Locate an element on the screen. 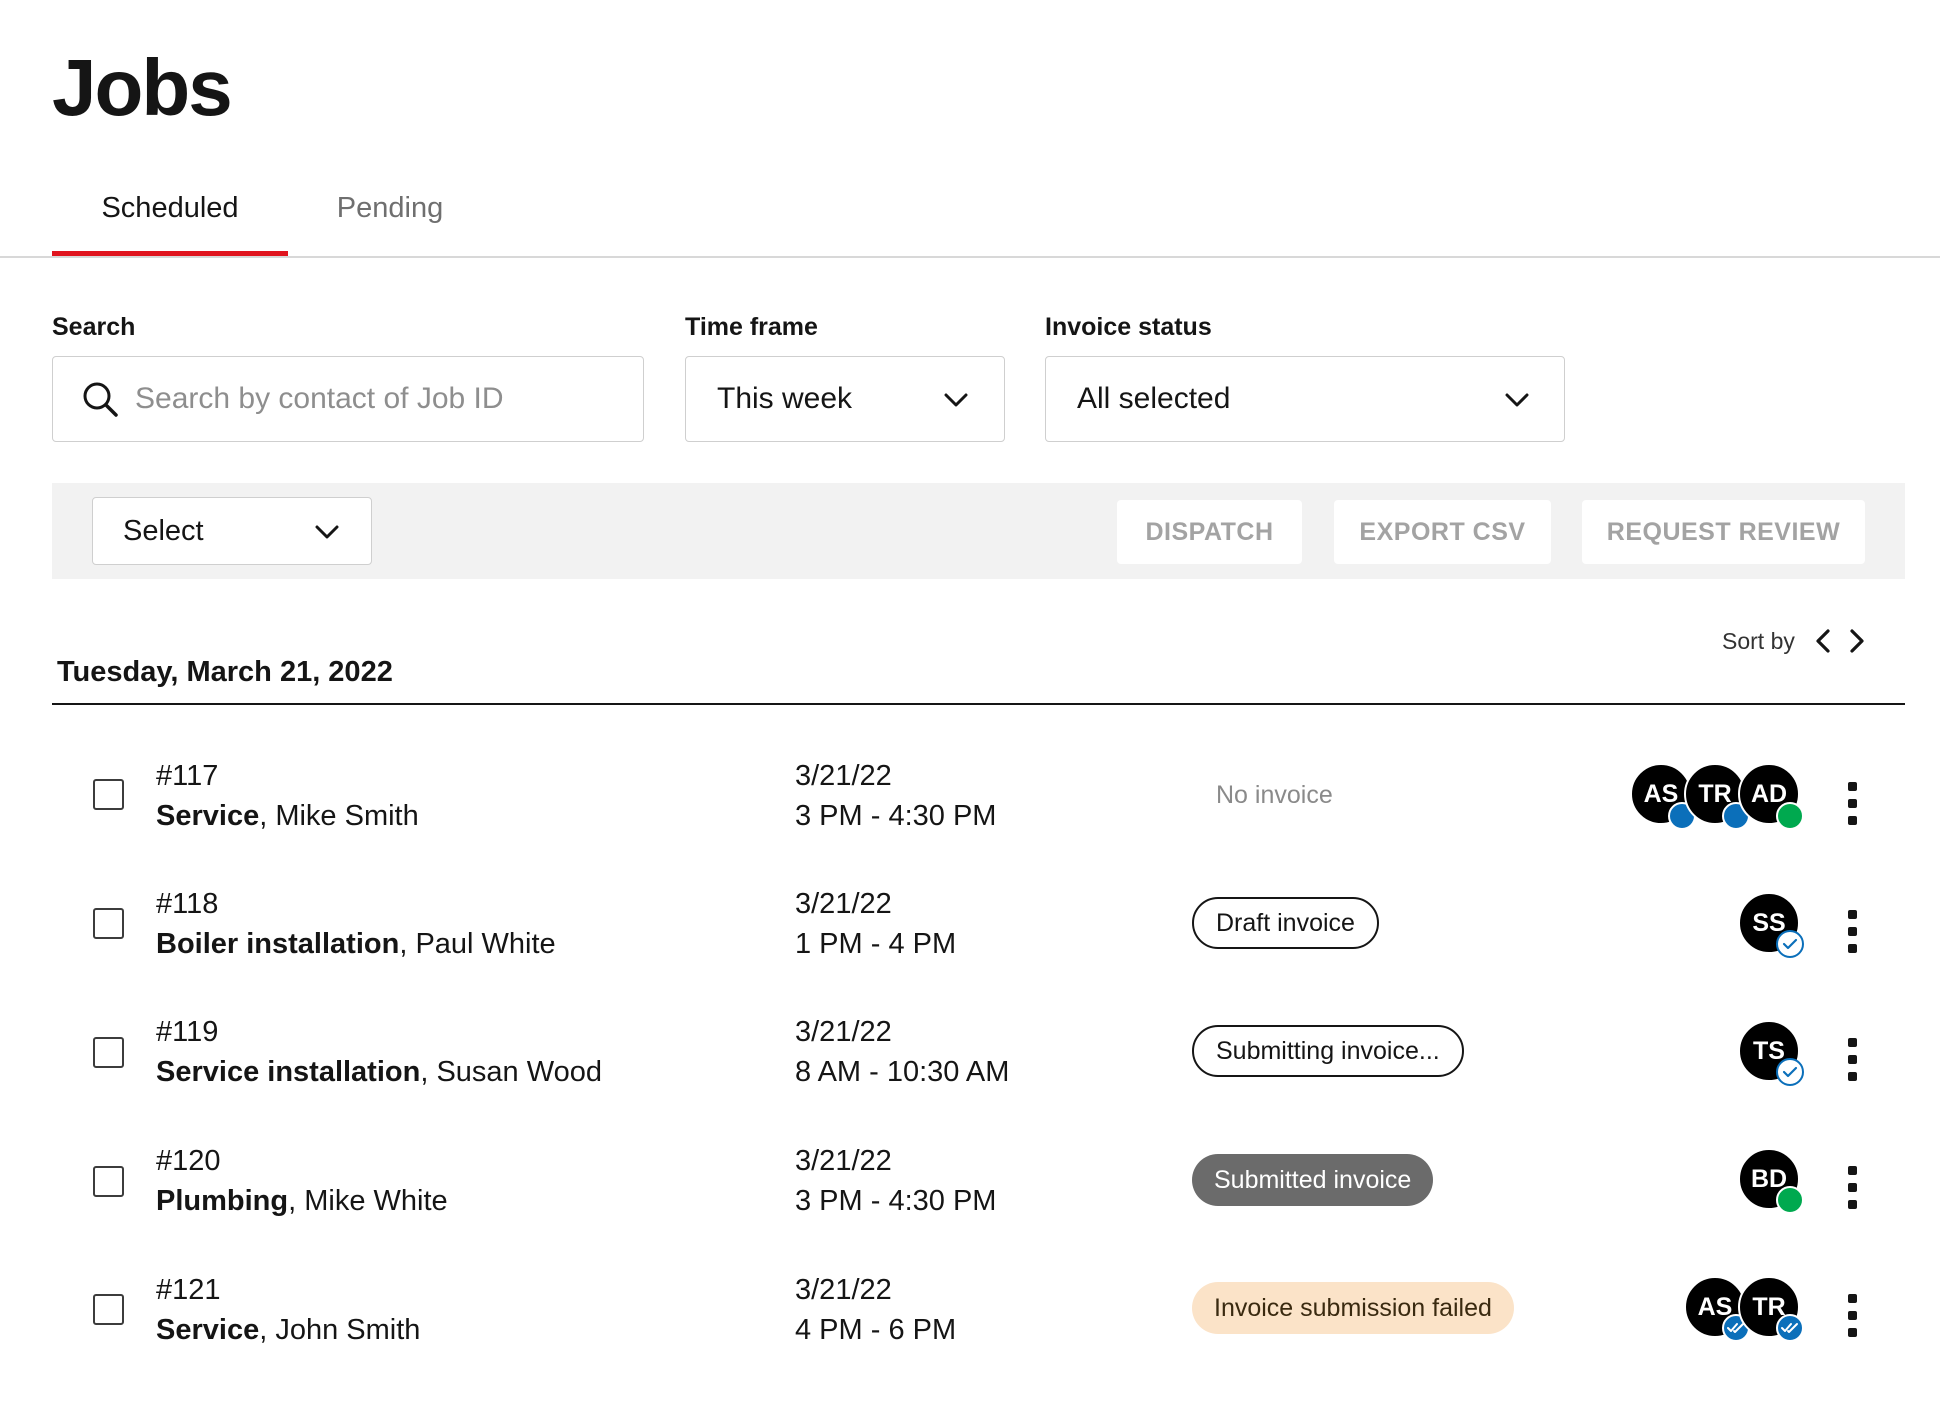 The height and width of the screenshot is (1420, 1940). dispatch-button: DISPATCH is located at coordinates (1209, 532).